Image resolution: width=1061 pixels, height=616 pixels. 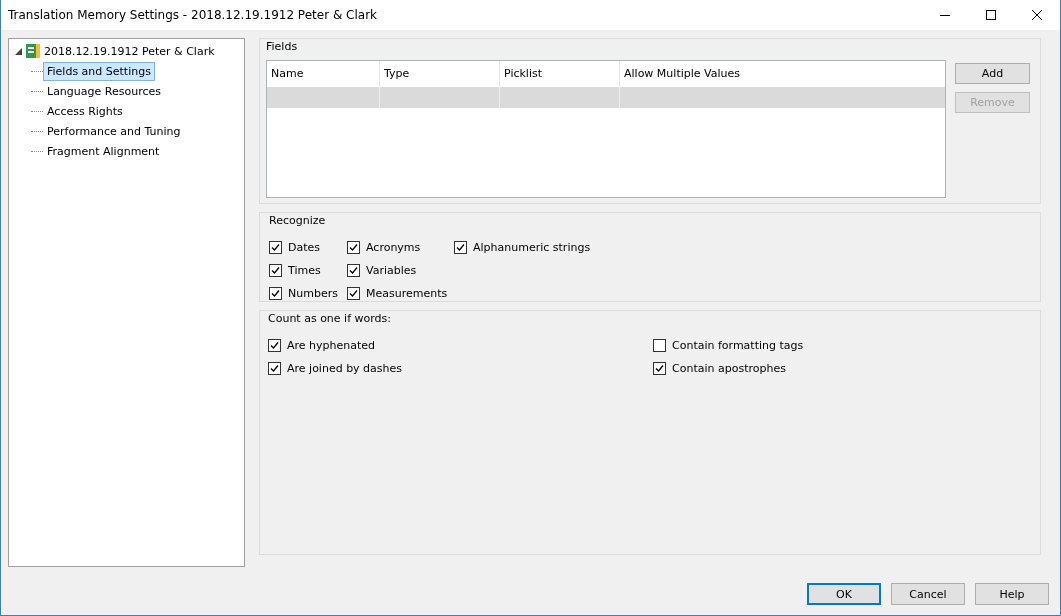 What do you see at coordinates (992, 73) in the screenshot?
I see `dialog-button: Add` at bounding box center [992, 73].